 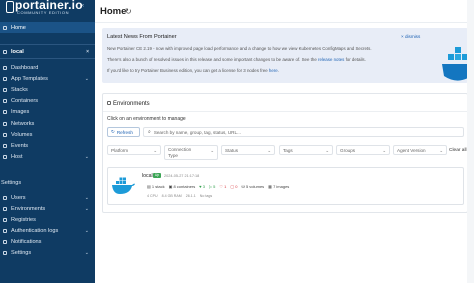 I want to click on dashboard-icon, so click(x=5, y=68).